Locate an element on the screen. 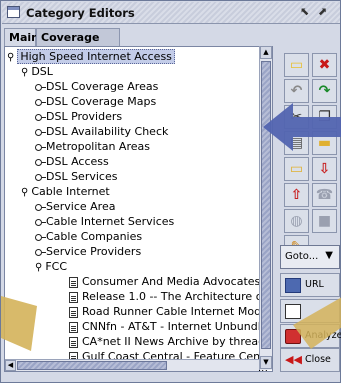 This screenshot has width=341, height=383. globe-icon: ◍ is located at coordinates (296, 221).